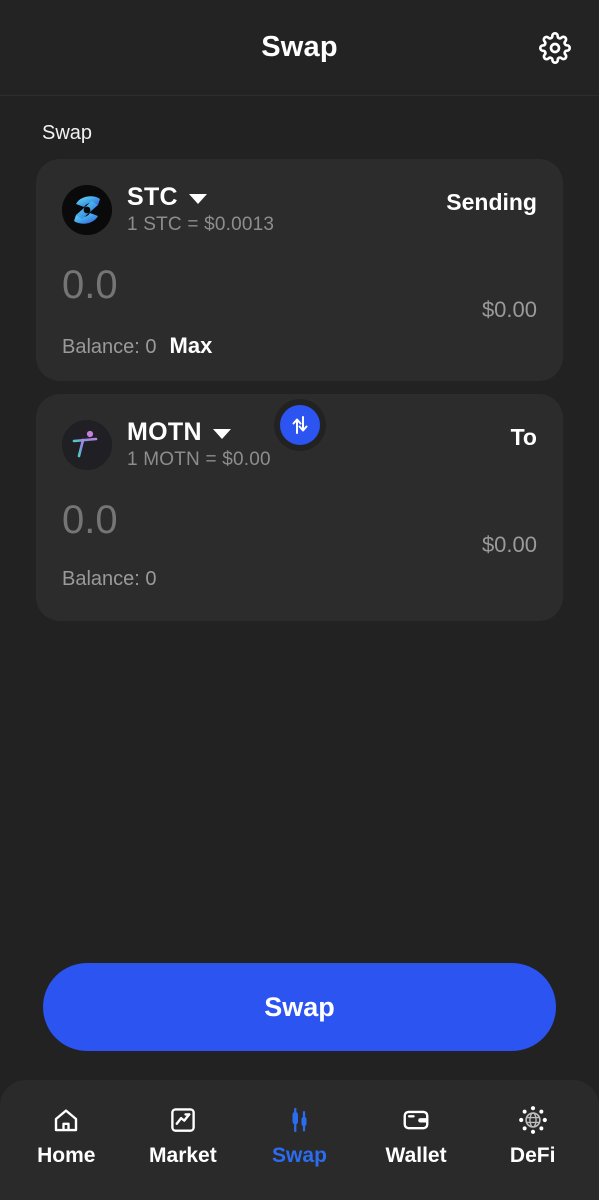 The width and height of the screenshot is (599, 1200). Describe the element at coordinates (416, 1120) in the screenshot. I see `wallet-icon` at that location.